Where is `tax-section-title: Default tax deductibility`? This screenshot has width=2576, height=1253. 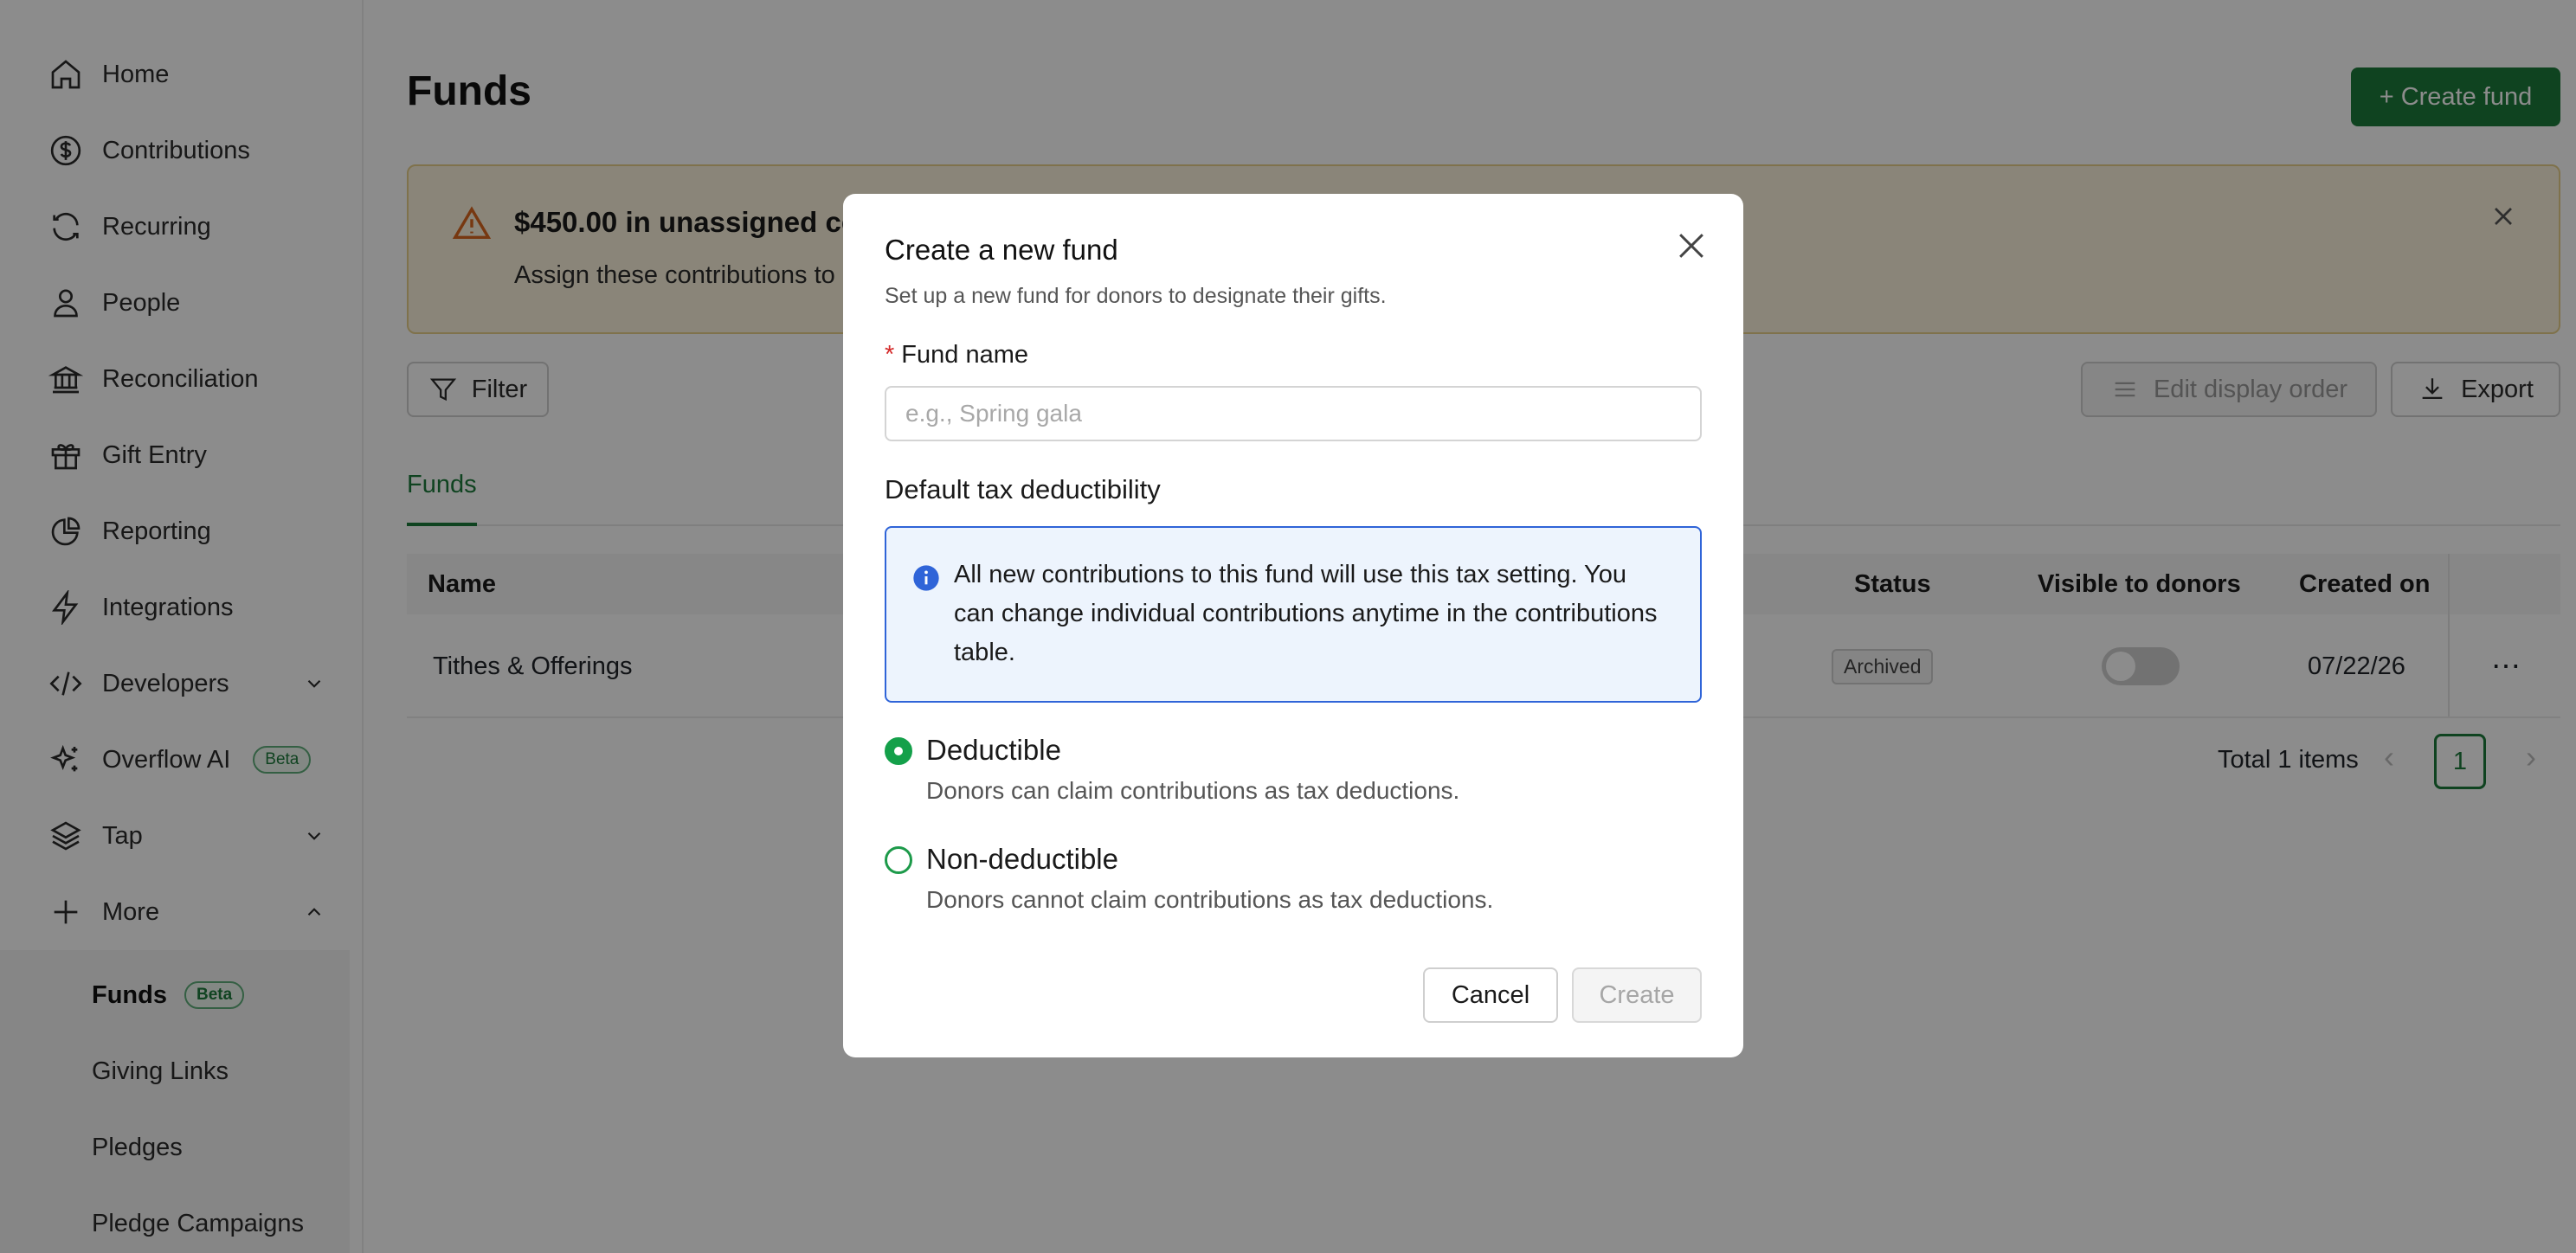
tax-section-title: Default tax deductibility is located at coordinates (1023, 489).